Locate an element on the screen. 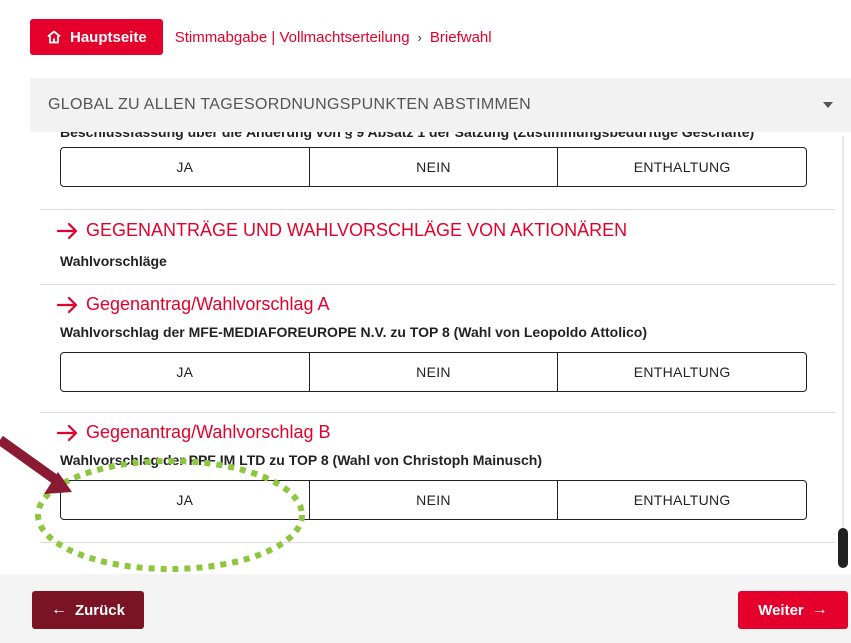 This screenshot has width=851, height=643. breadcrumb-item-stimmabgabe: Stimmabgabe | Vollmachtserteilung is located at coordinates (292, 37).